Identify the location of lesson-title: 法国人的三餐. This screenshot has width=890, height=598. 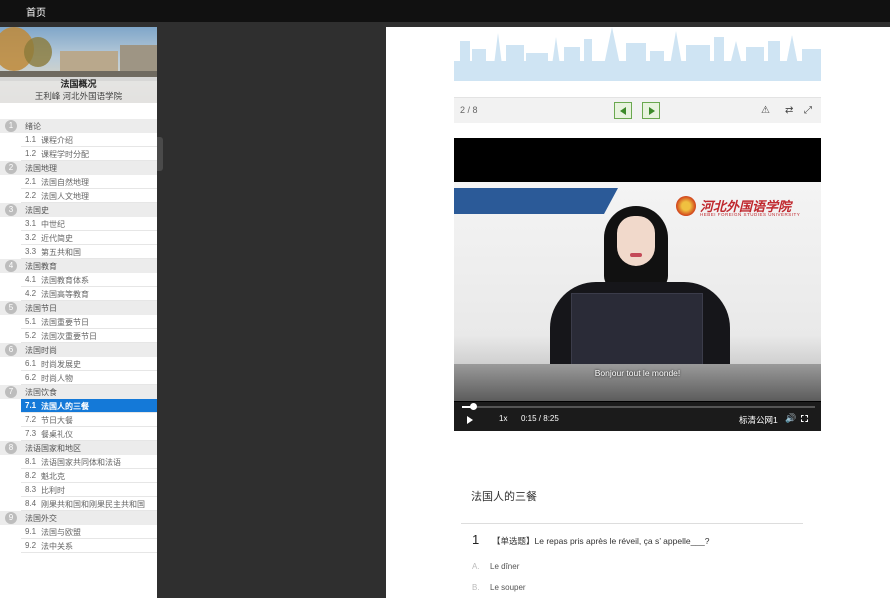
(65, 406).